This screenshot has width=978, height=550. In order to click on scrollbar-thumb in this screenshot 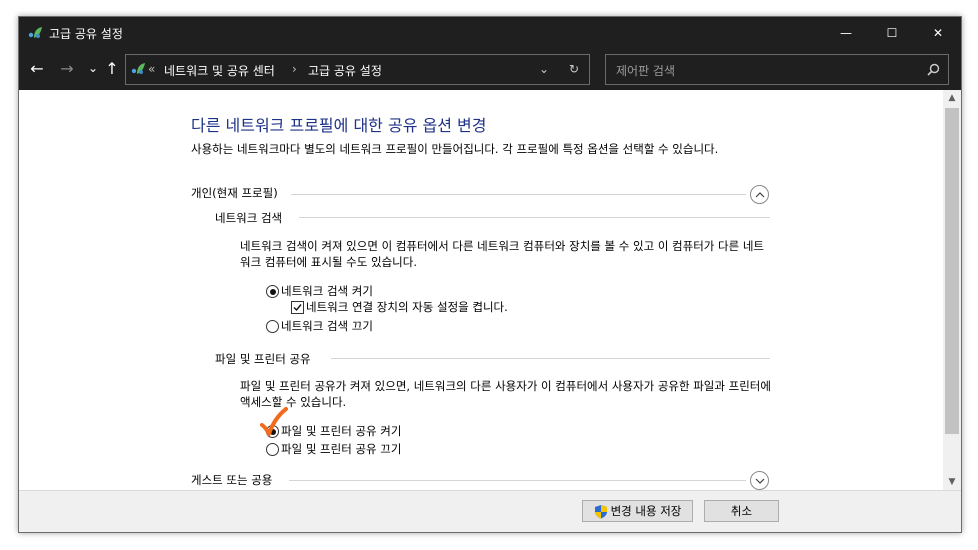, I will do `click(952, 271)`.